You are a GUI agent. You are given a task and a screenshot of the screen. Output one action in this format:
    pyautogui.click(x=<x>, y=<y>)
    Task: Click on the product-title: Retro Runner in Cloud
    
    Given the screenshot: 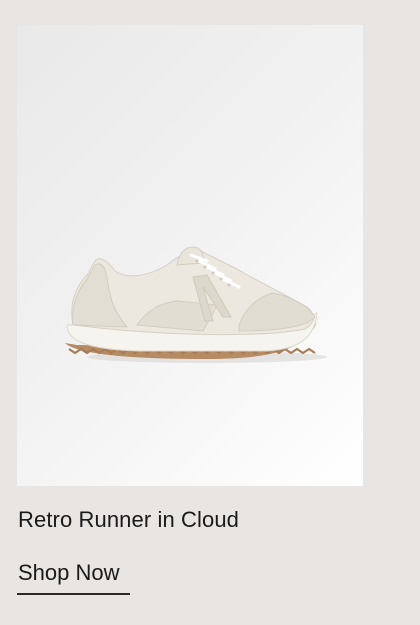 What is the action you would take?
    pyautogui.click(x=128, y=519)
    